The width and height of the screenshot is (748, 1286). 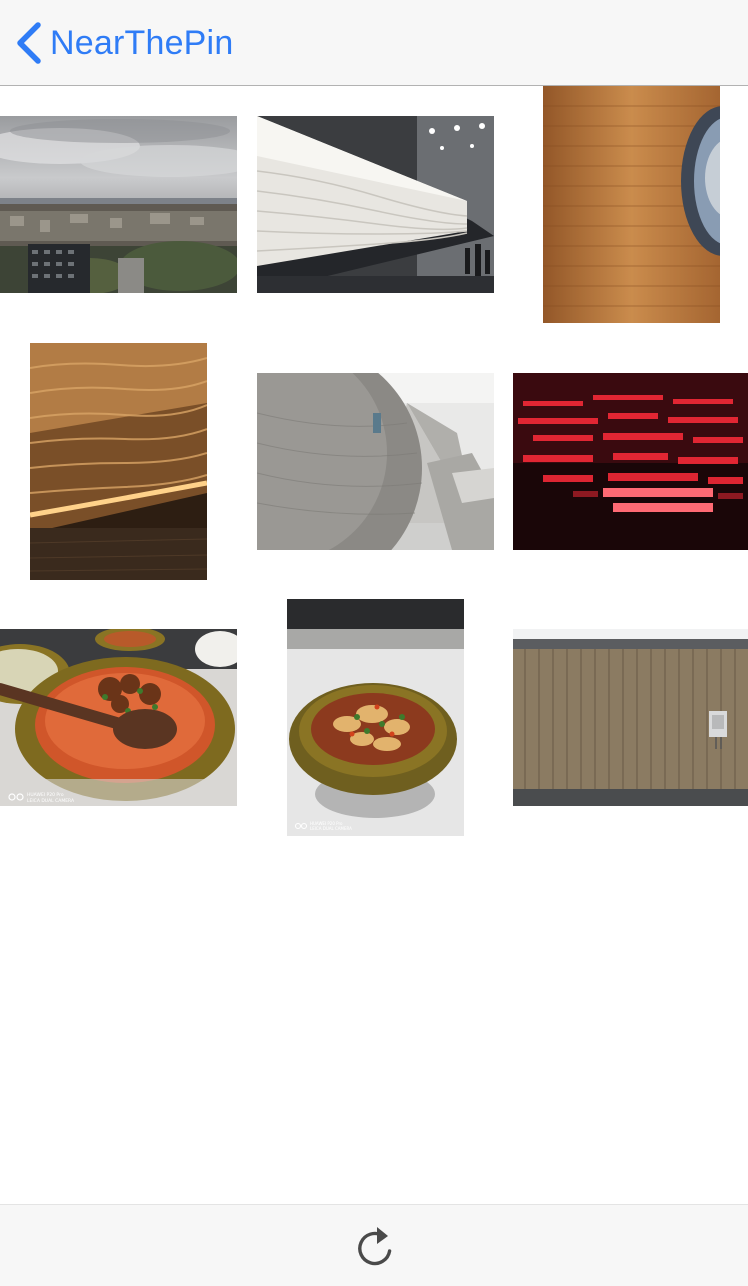 What do you see at coordinates (29, 43) in the screenshot?
I see `chevron-left-icon` at bounding box center [29, 43].